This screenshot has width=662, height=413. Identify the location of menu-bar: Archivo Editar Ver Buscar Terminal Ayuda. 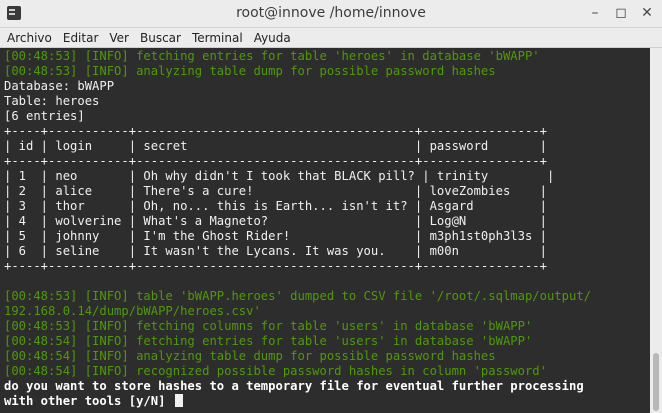
(331, 38).